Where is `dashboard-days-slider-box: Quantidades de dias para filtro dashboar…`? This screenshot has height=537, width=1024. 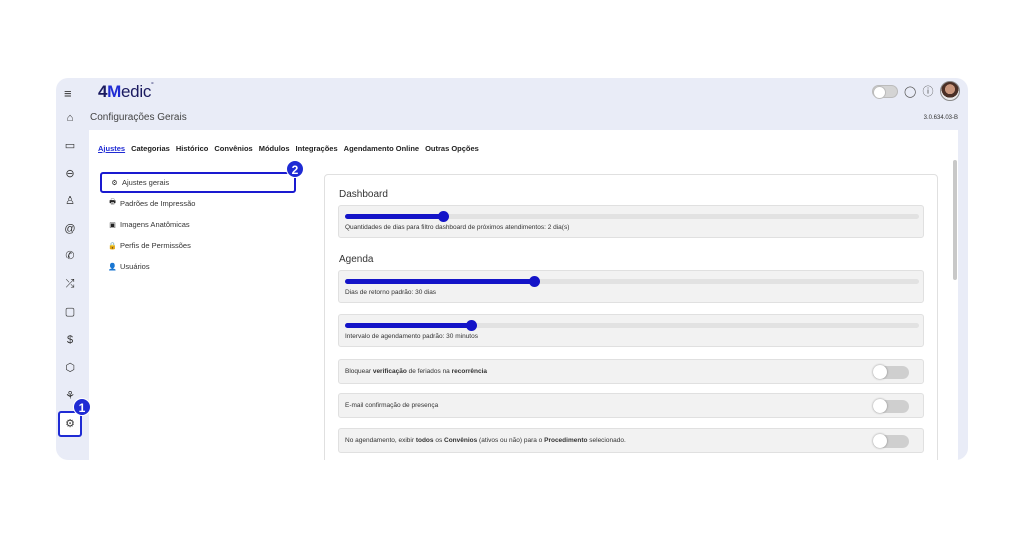 dashboard-days-slider-box: Quantidades de dias para filtro dashboar… is located at coordinates (631, 221).